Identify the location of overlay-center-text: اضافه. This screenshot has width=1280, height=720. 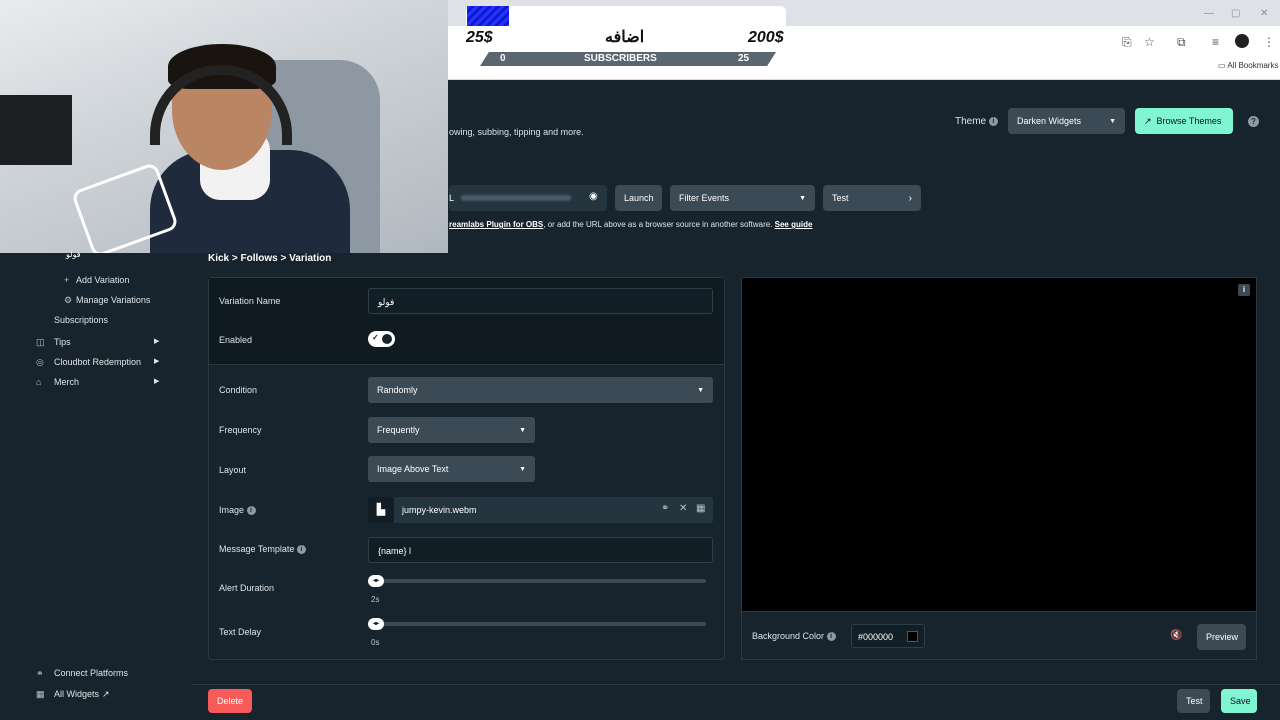
(625, 37).